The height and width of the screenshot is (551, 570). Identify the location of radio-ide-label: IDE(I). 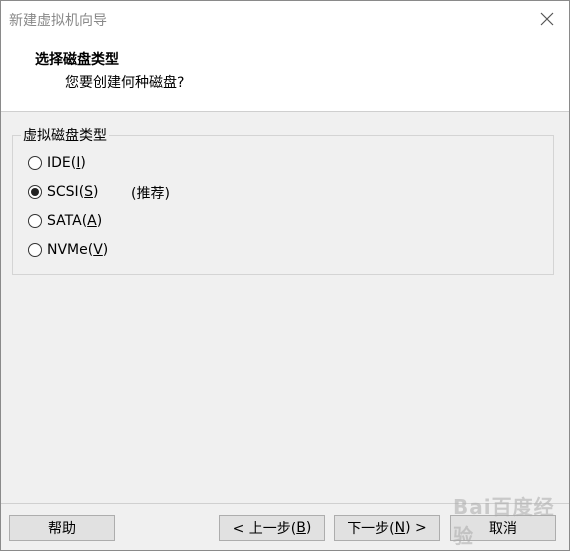
(66, 163).